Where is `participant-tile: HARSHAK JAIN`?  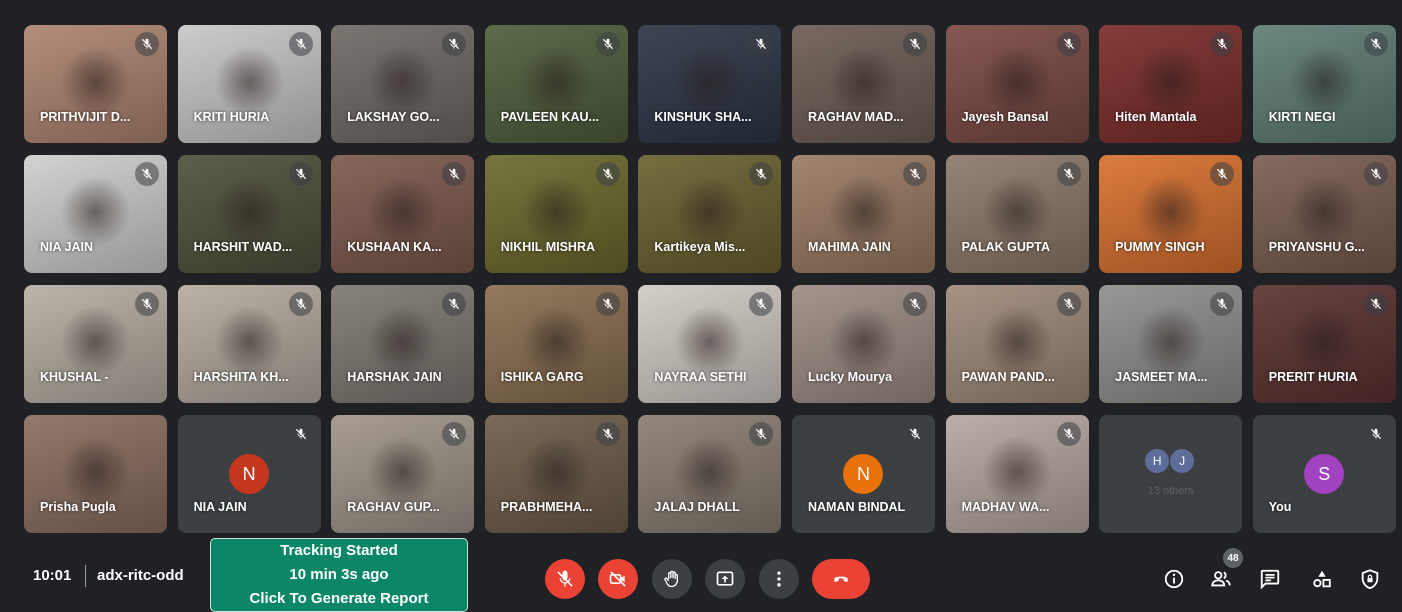 participant-tile: HARSHAK JAIN is located at coordinates (403, 344).